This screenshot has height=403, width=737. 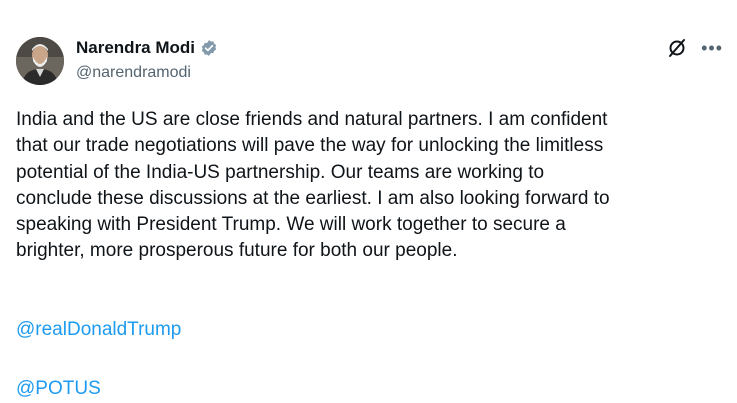 I want to click on author-name-row: Narendra Modi, so click(x=147, y=48).